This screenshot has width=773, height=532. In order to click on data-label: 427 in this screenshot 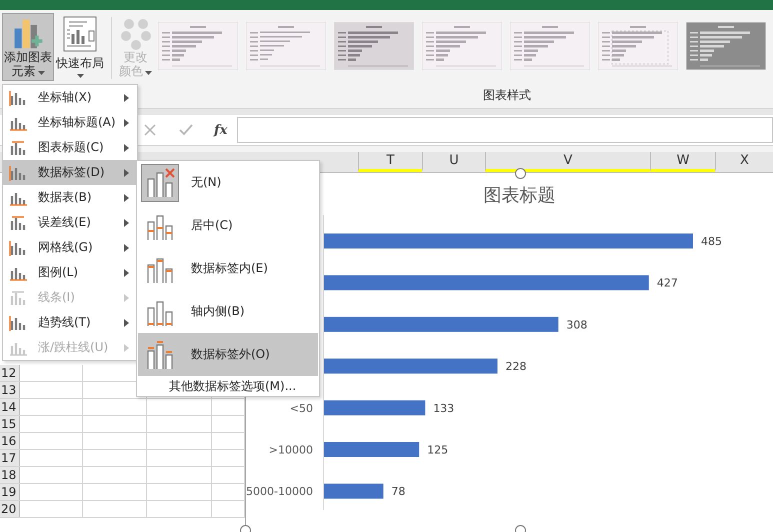, I will do `click(667, 283)`.